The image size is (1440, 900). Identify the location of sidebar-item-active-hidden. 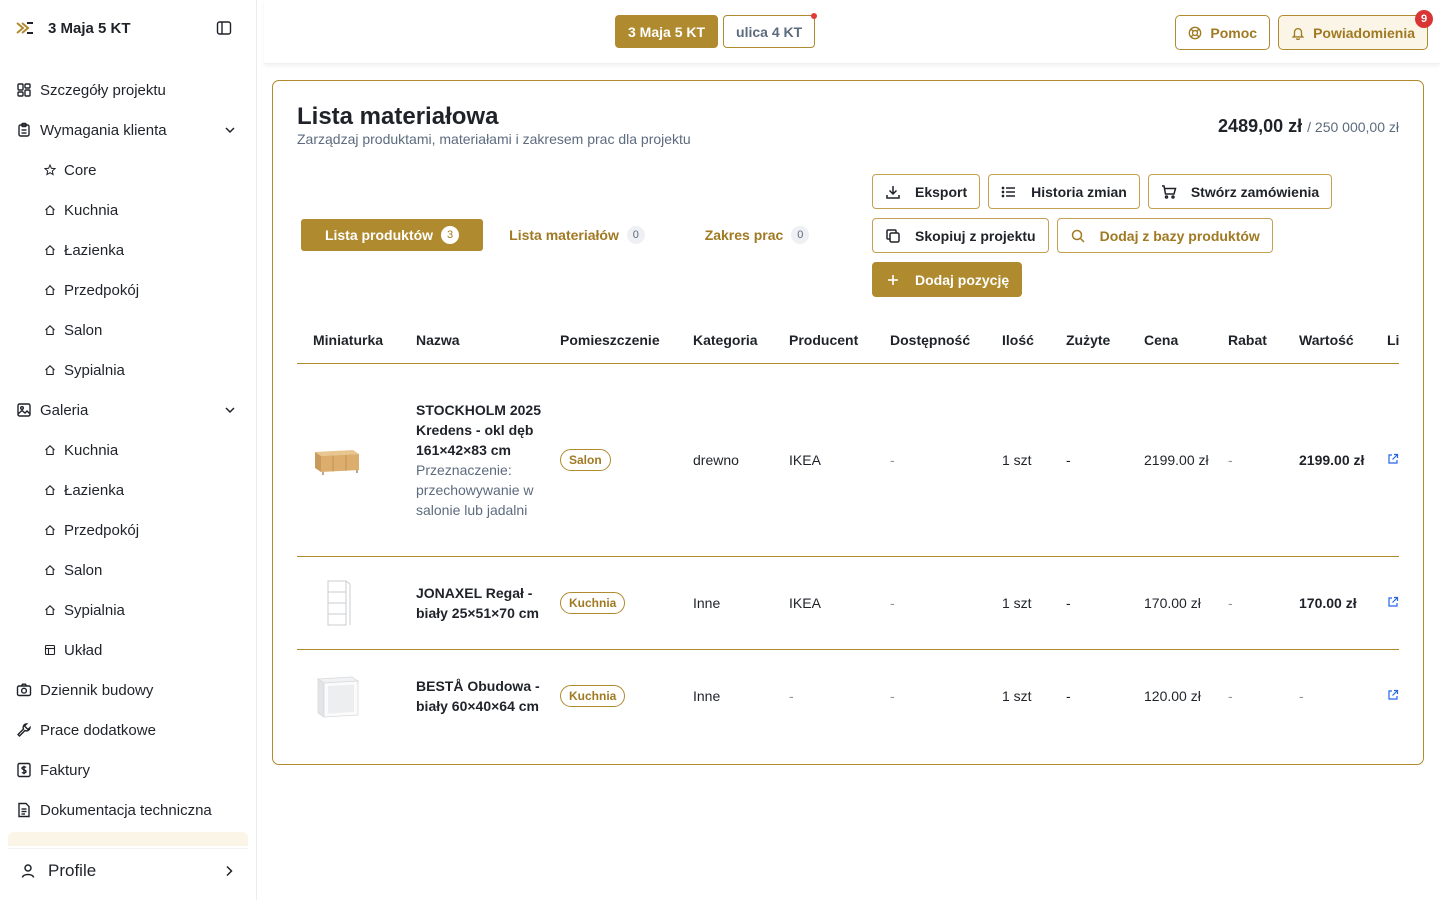
(128, 839).